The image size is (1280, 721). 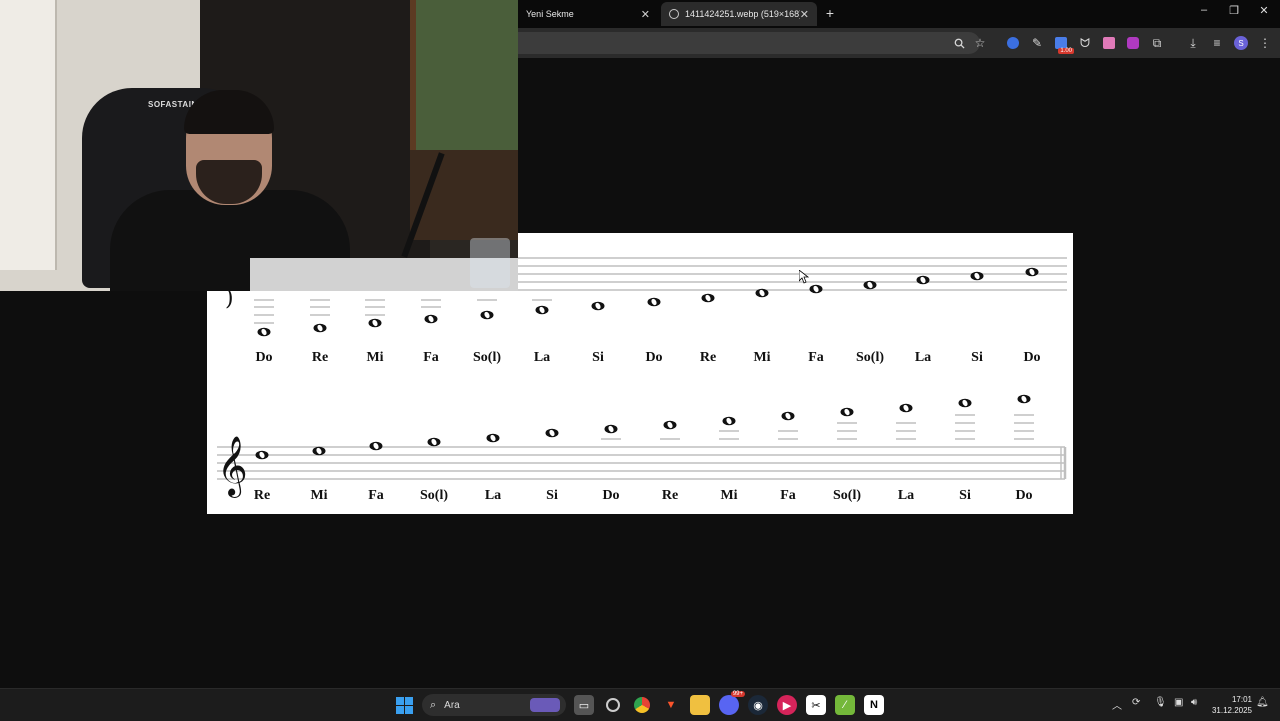 I want to click on star-icon: ☆, so click(x=980, y=43).